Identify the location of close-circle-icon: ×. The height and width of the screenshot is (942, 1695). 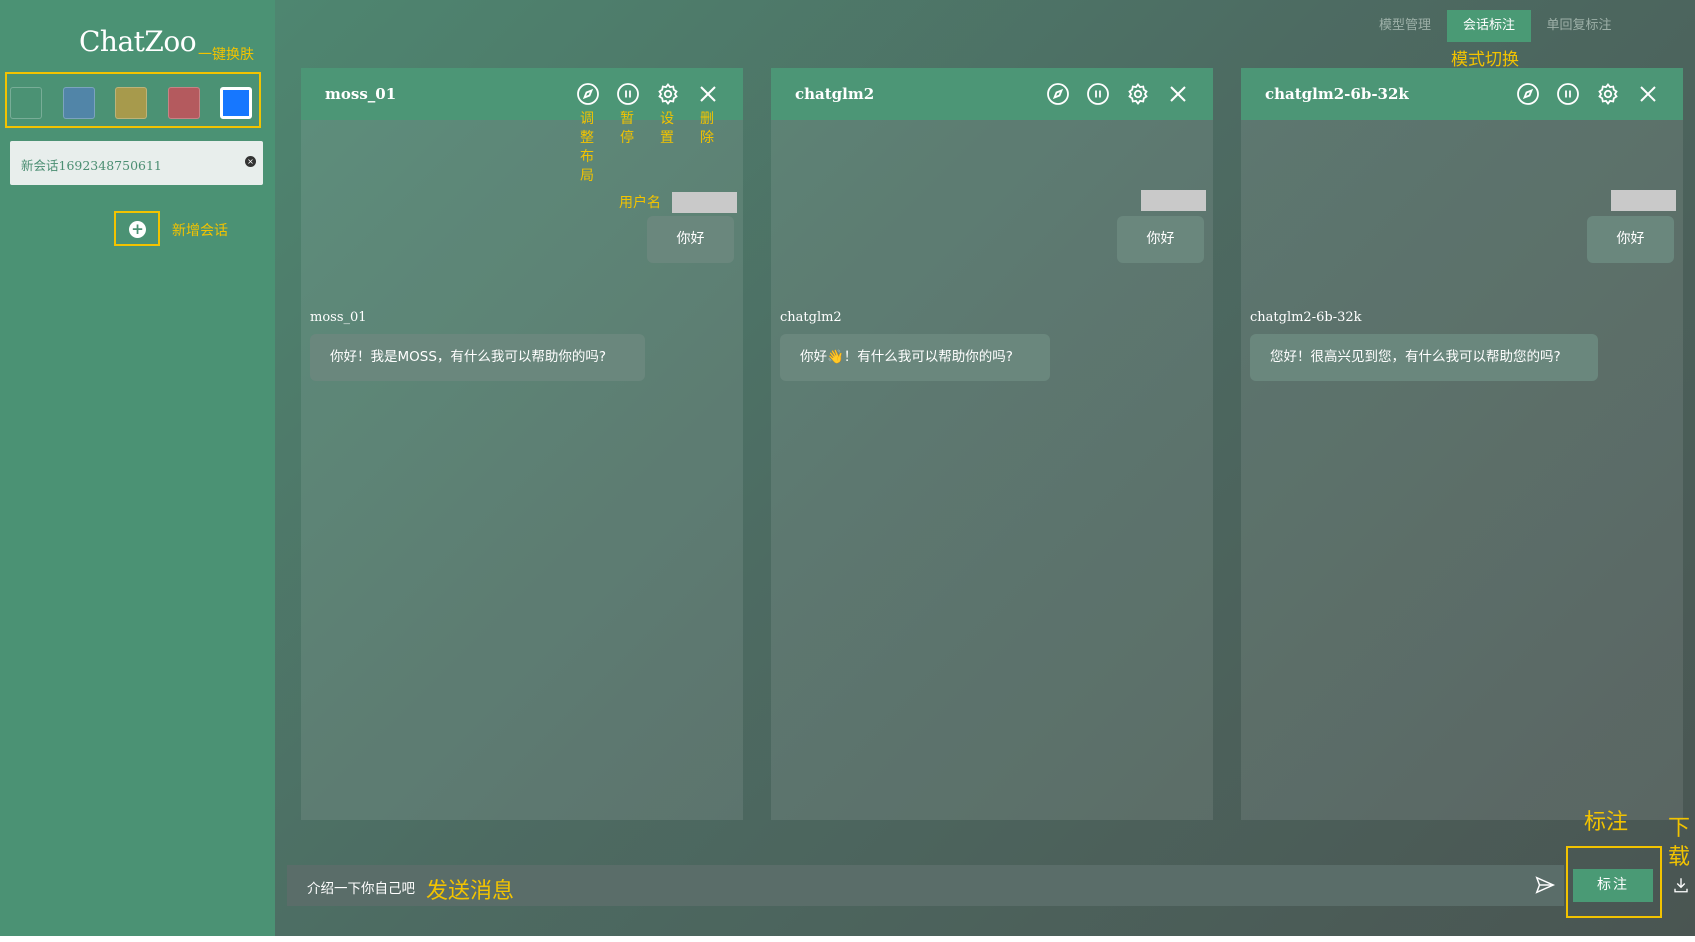
(250, 161).